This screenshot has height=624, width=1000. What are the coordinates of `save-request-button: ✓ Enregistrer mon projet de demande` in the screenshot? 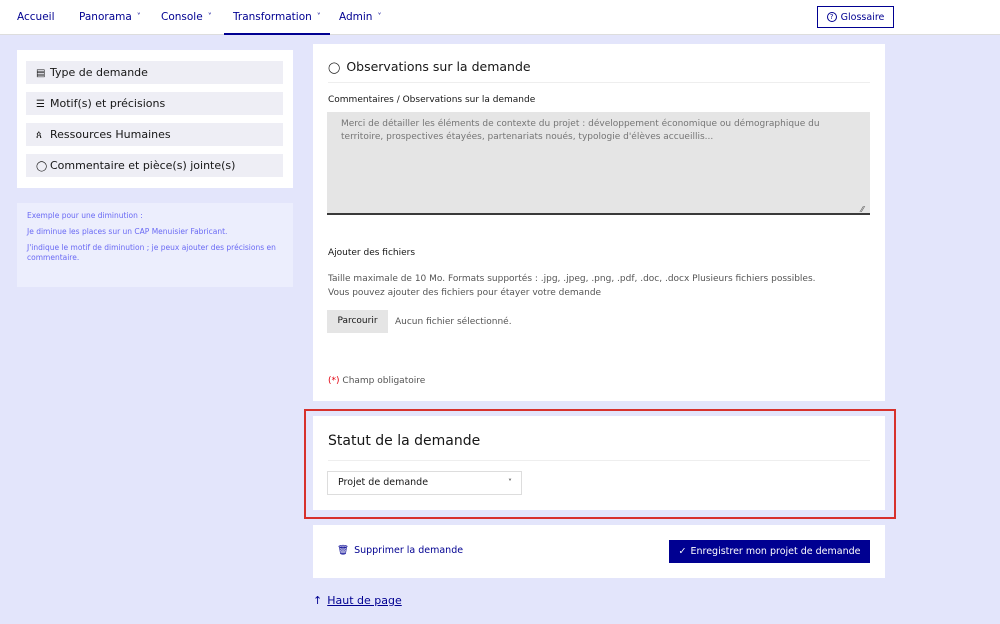 It's located at (769, 551).